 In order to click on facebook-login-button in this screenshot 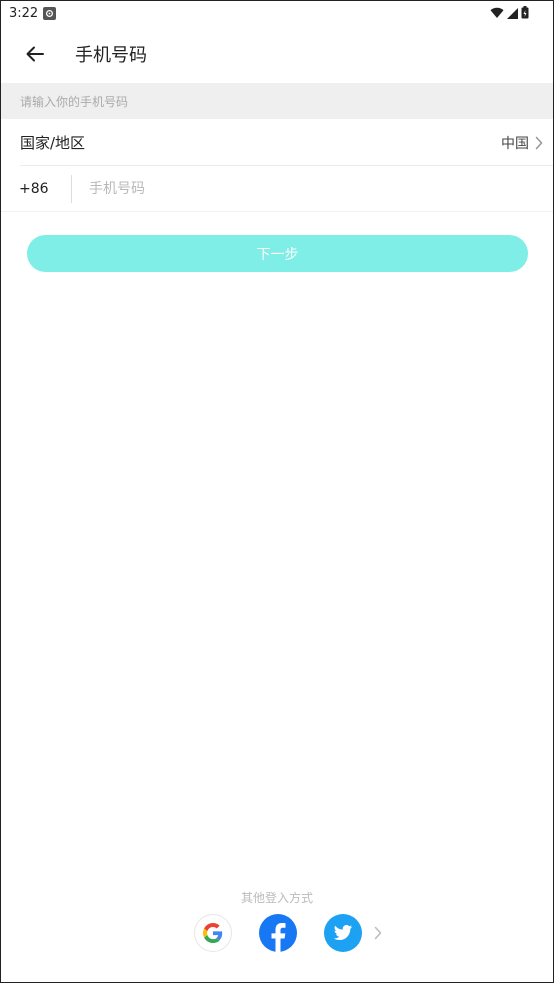, I will do `click(278, 933)`.